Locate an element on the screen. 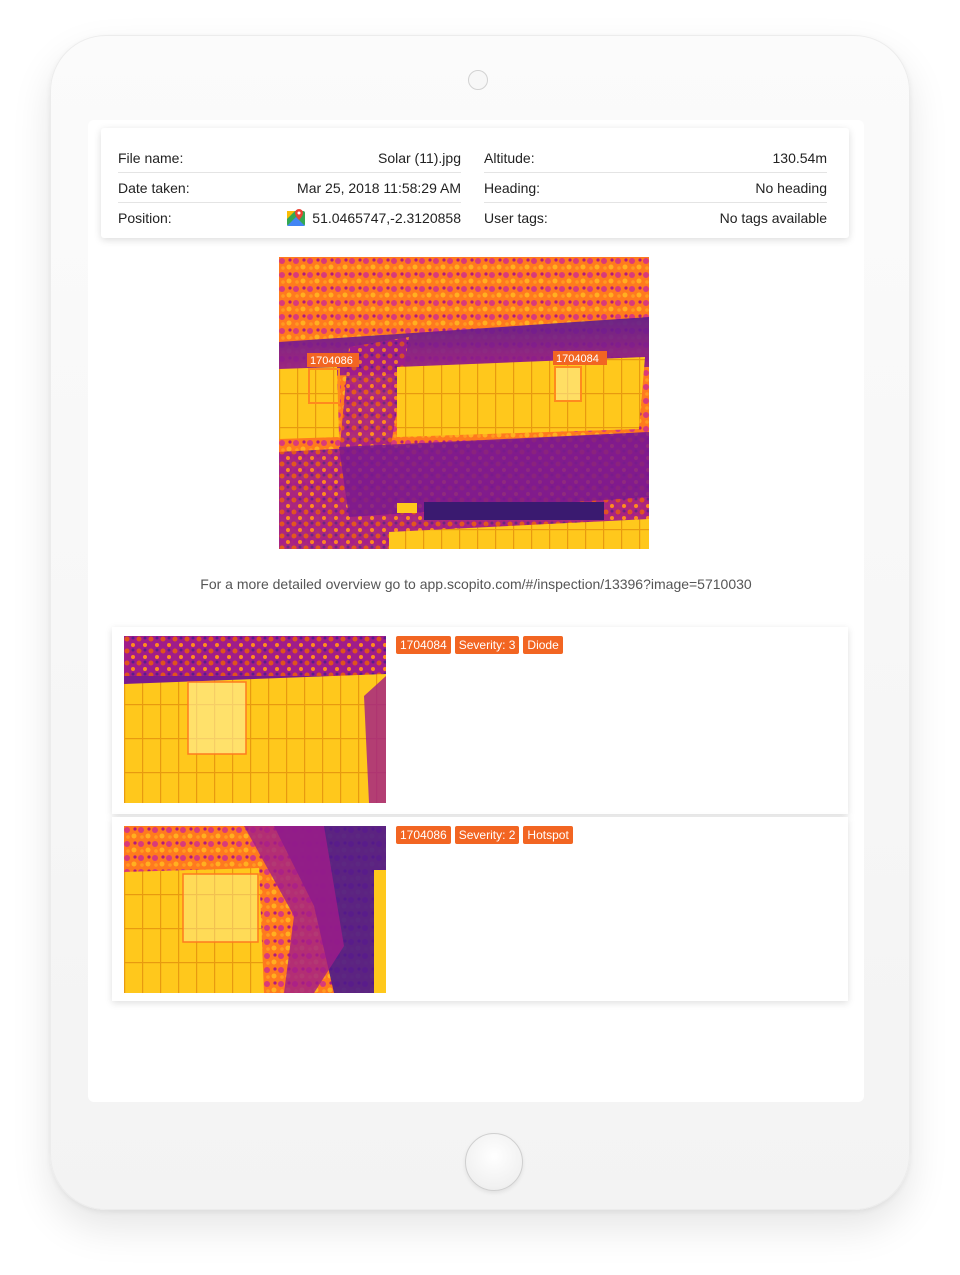  meta-row-file-name: File name: Solar (11).jpg is located at coordinates (289, 158).